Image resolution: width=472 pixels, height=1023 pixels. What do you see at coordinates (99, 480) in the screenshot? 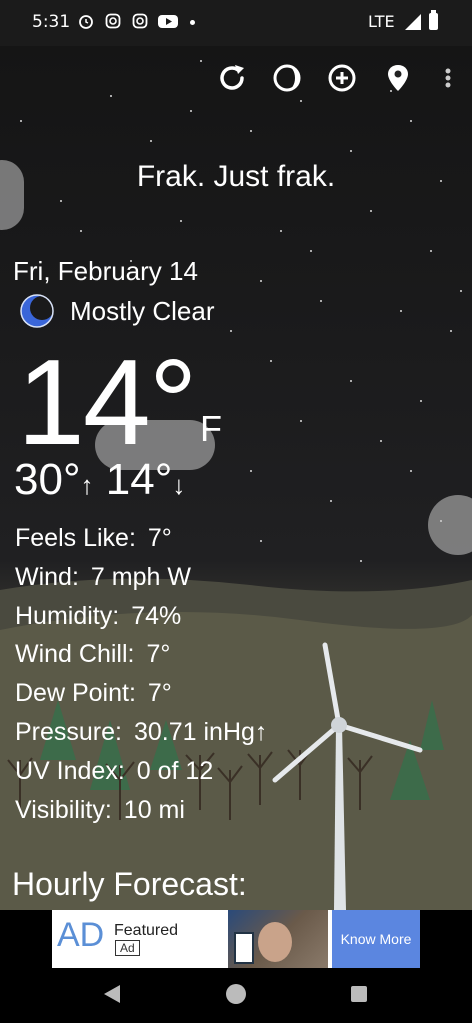
I see `high-low-temperature: 30°↑ 14°↓` at bounding box center [99, 480].